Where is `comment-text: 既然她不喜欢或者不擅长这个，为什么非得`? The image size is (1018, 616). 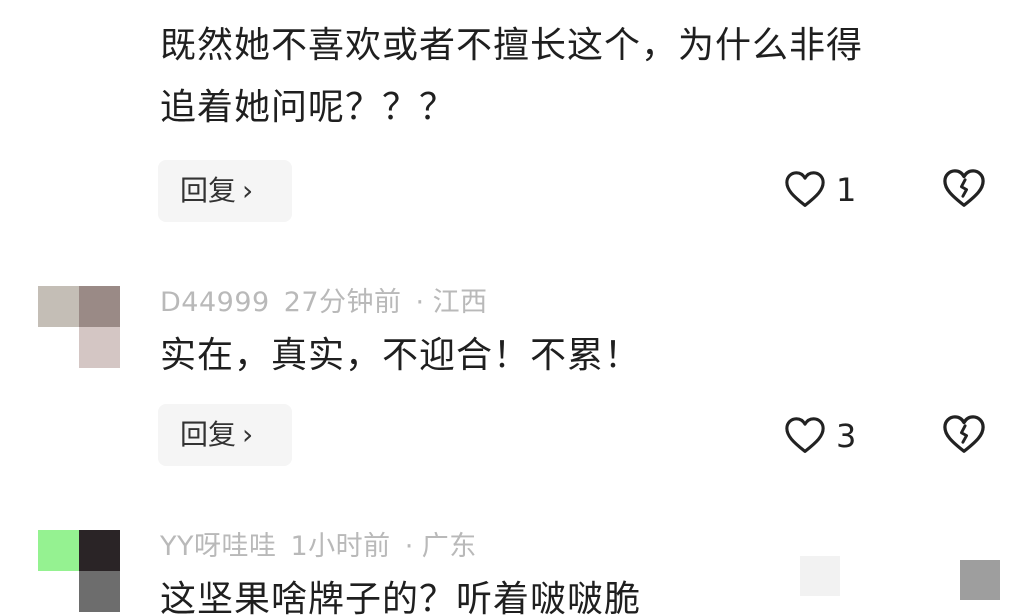 comment-text: 既然她不喜欢或者不擅长这个，为什么非得 is located at coordinates (512, 45).